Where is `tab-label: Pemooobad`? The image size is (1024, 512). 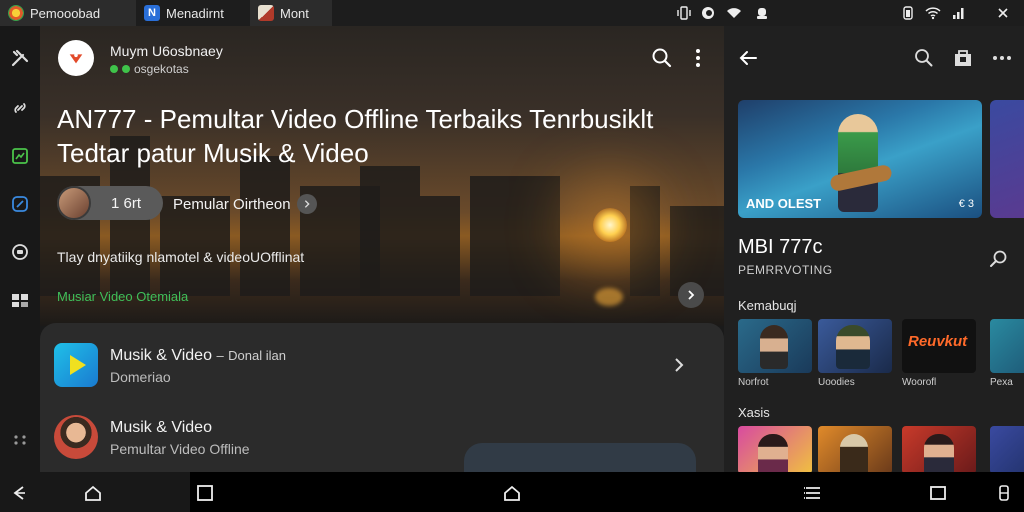
tab-label: Pemooobad is located at coordinates (65, 13).